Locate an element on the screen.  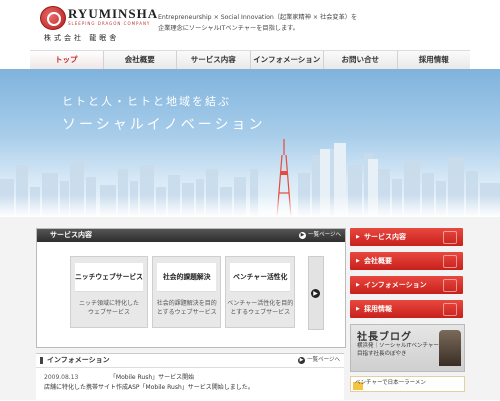
blog-banner-title: 社長ブログ is located at coordinates (384, 337).